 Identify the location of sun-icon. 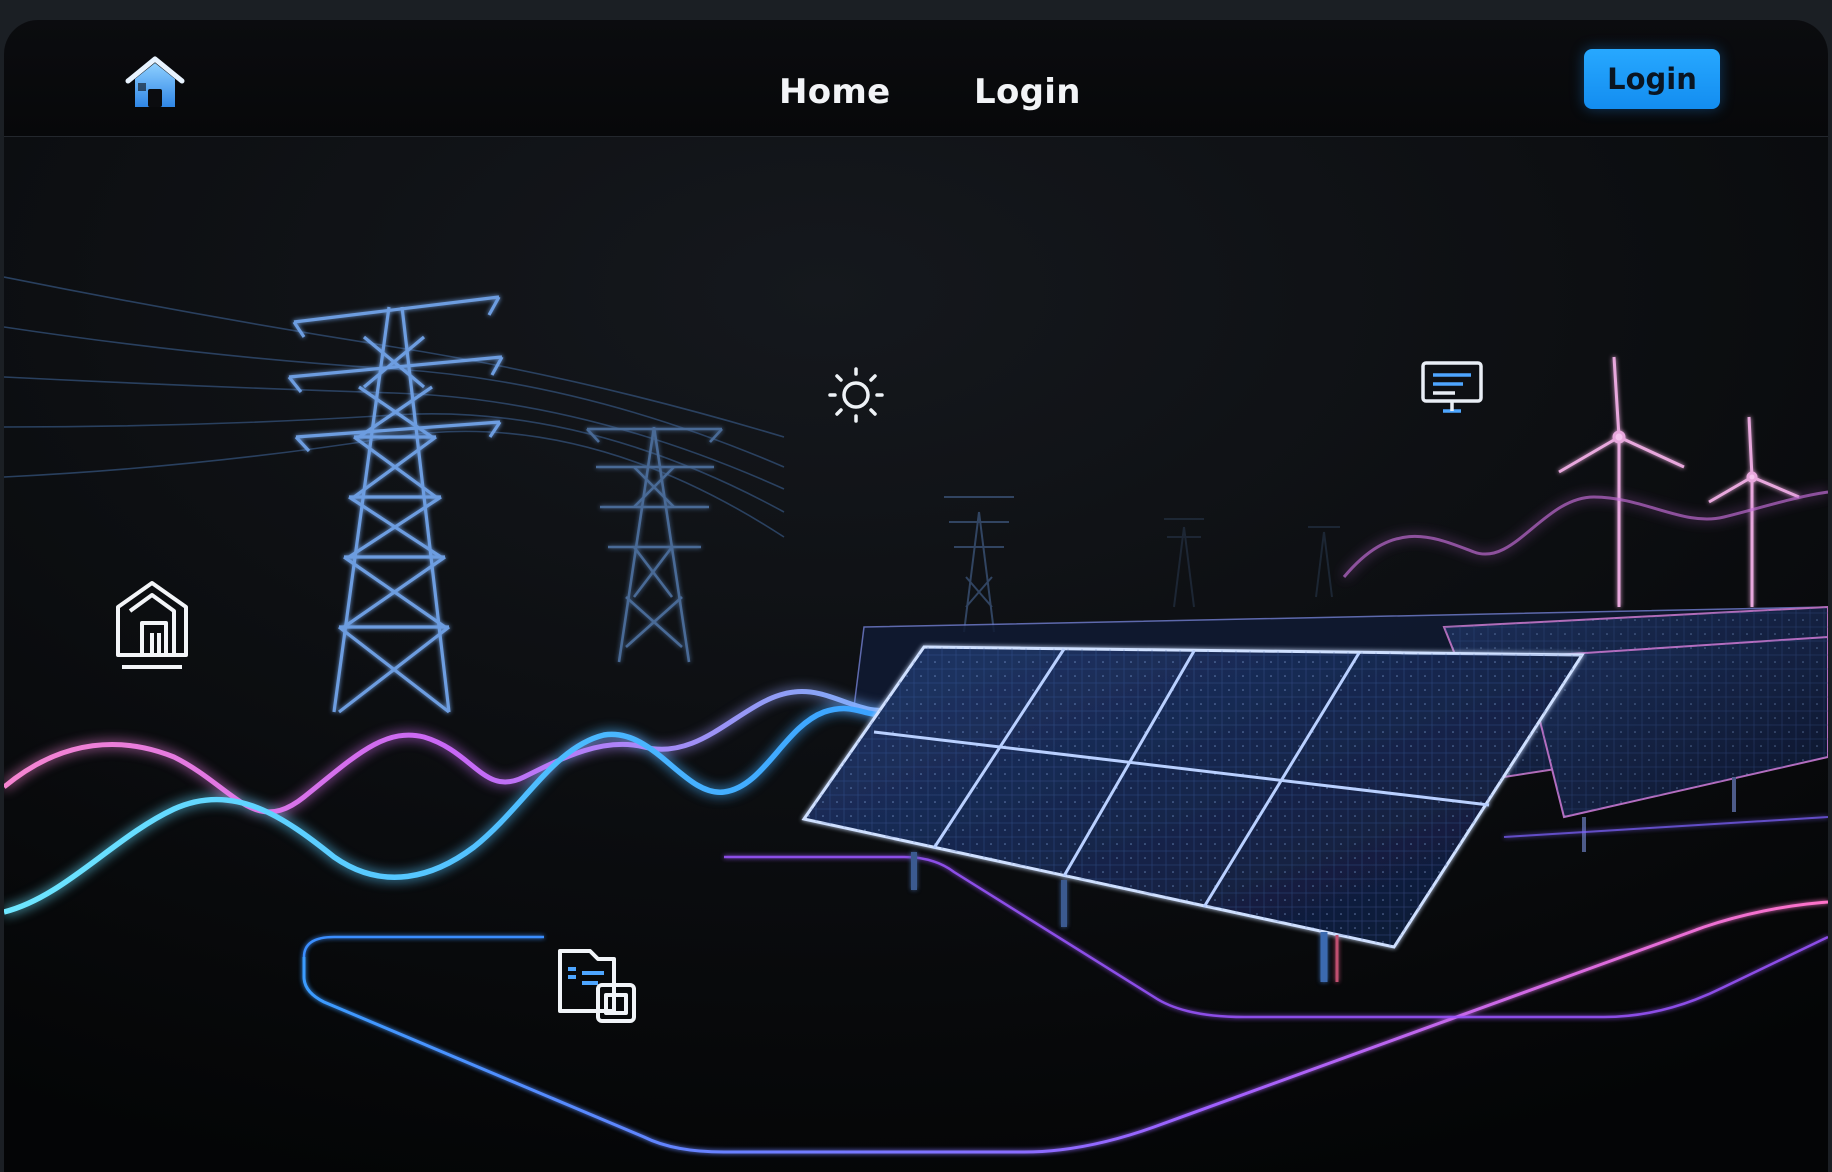
(859, 398).